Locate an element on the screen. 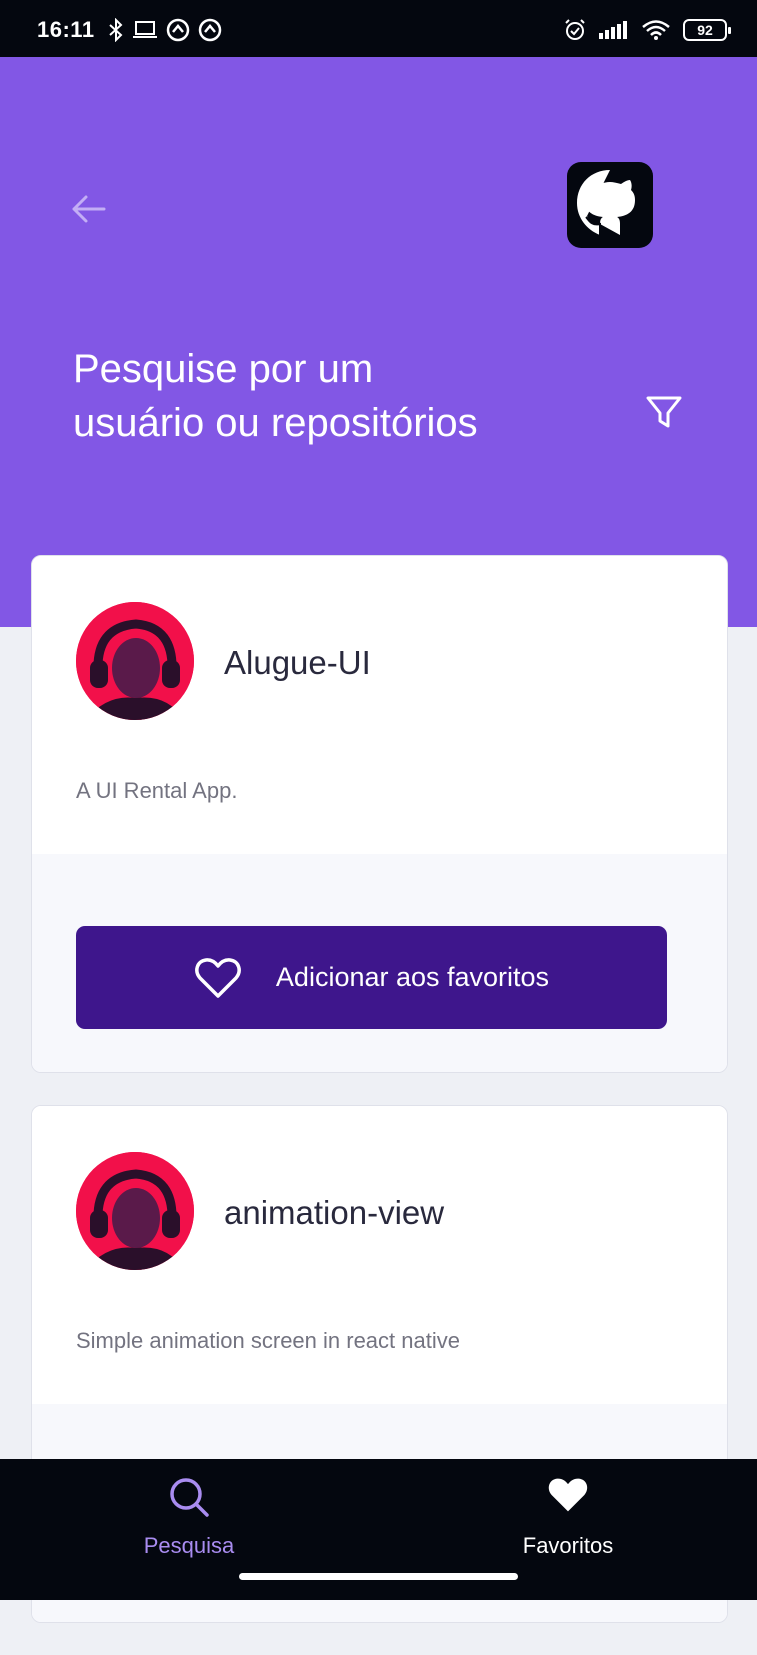 This screenshot has width=757, height=1655. laptop-icon is located at coordinates (145, 29).